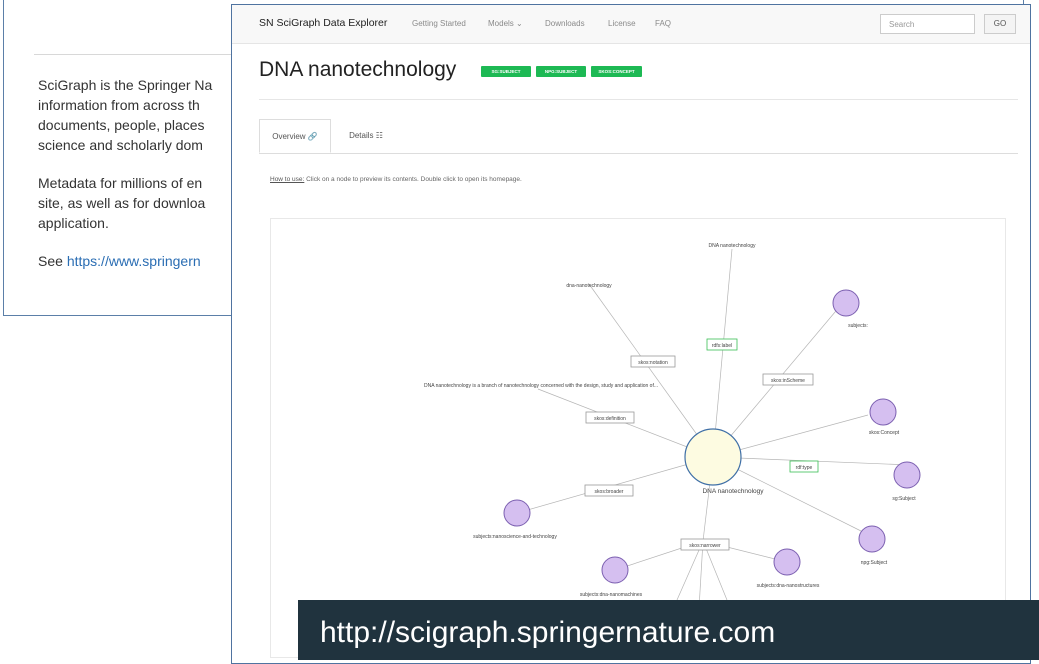  What do you see at coordinates (804, 468) in the screenshot?
I see `edge-label-rdf-type: rdf:type` at bounding box center [804, 468].